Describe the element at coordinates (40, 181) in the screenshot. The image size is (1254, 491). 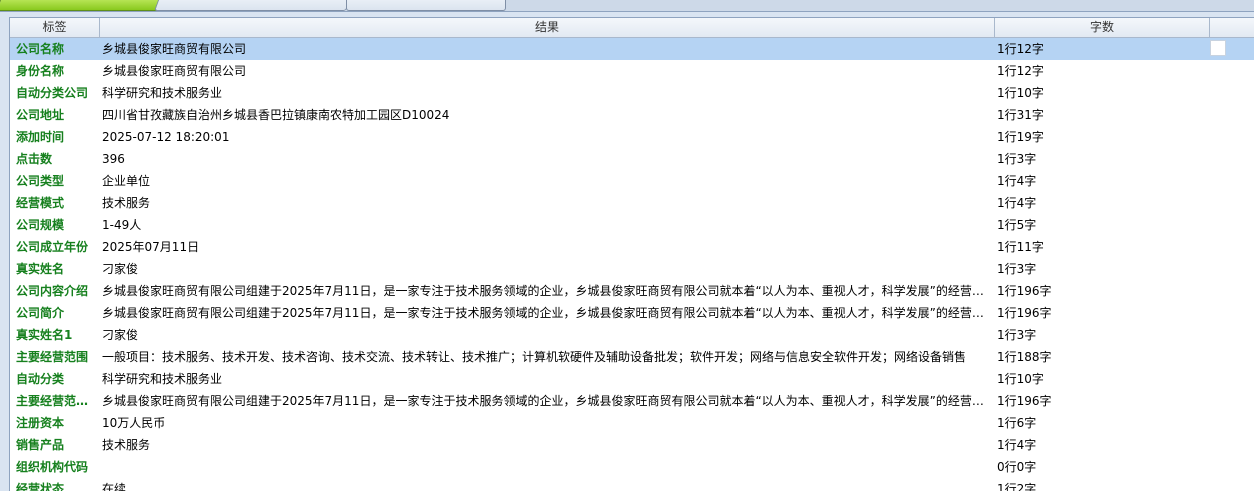
I see `row-tag: 公司类型` at that location.